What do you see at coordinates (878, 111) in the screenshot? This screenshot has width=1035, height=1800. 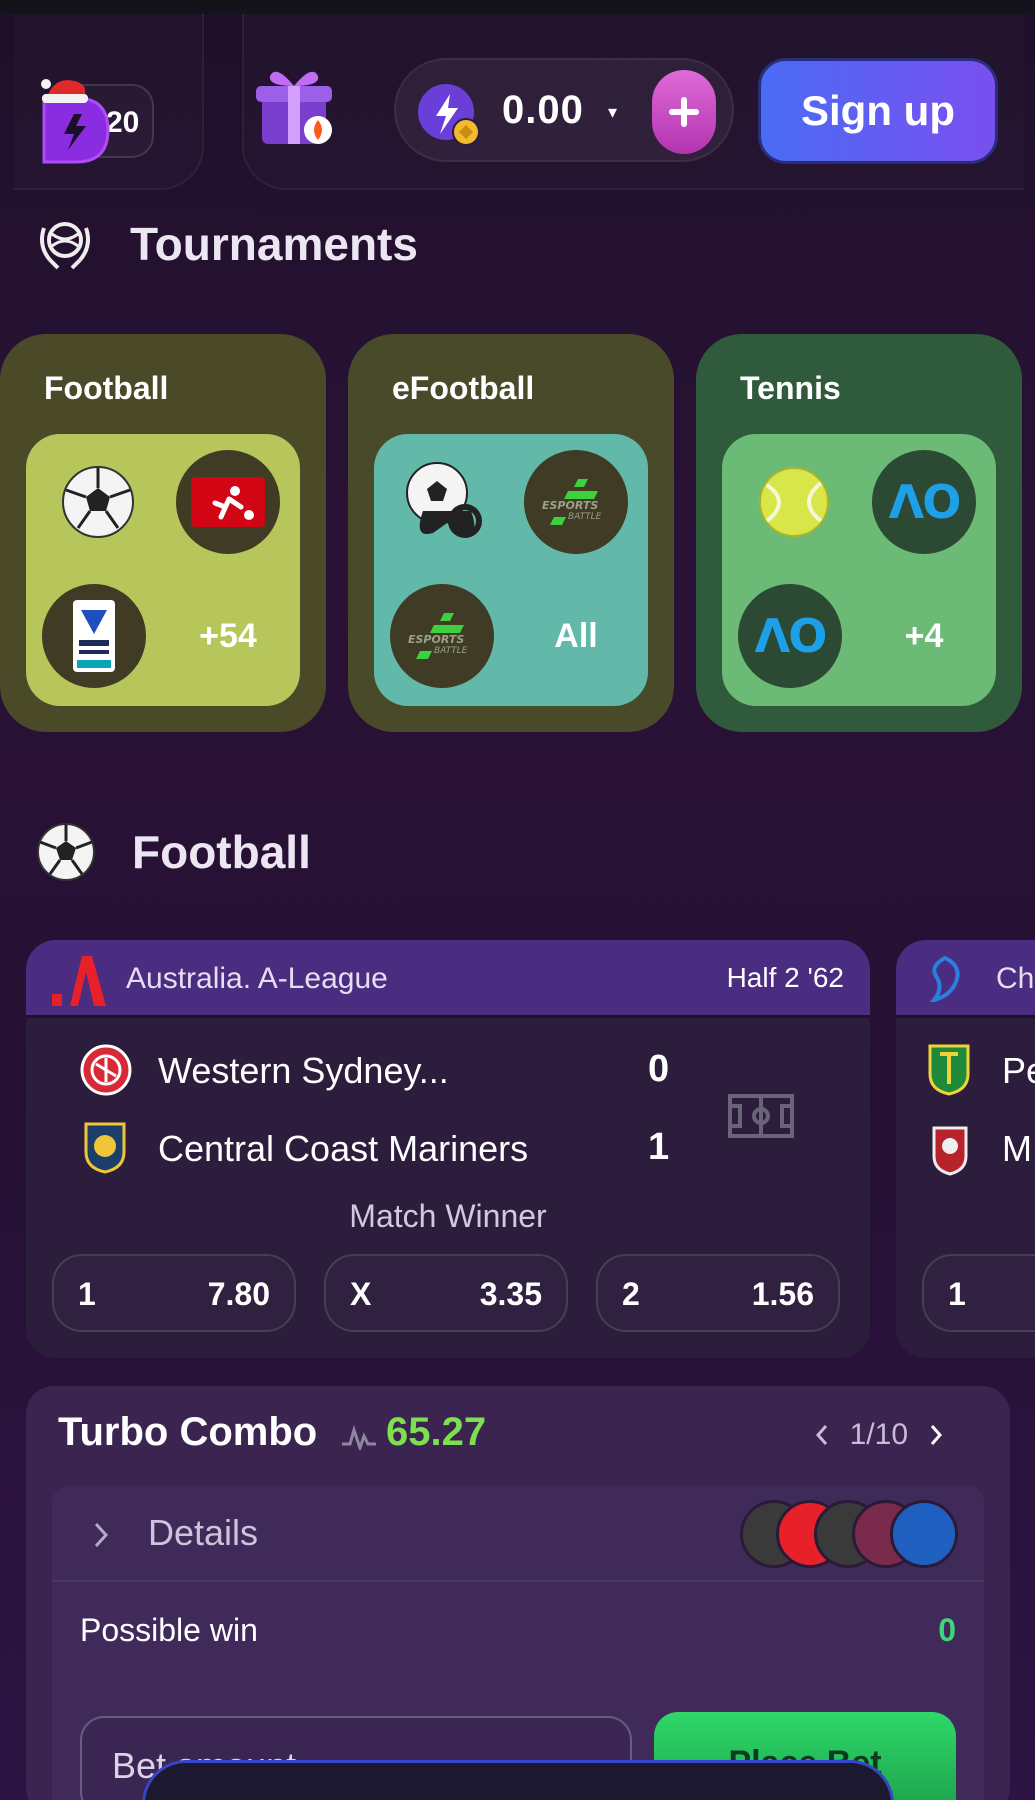 I see `signup-button: Sign up` at bounding box center [878, 111].